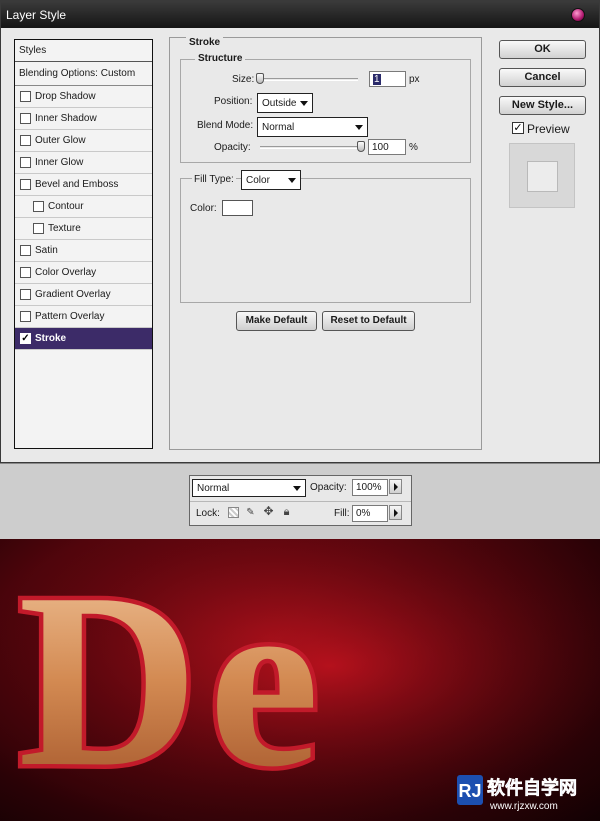  I want to click on preview-label: Preview, so click(548, 129).